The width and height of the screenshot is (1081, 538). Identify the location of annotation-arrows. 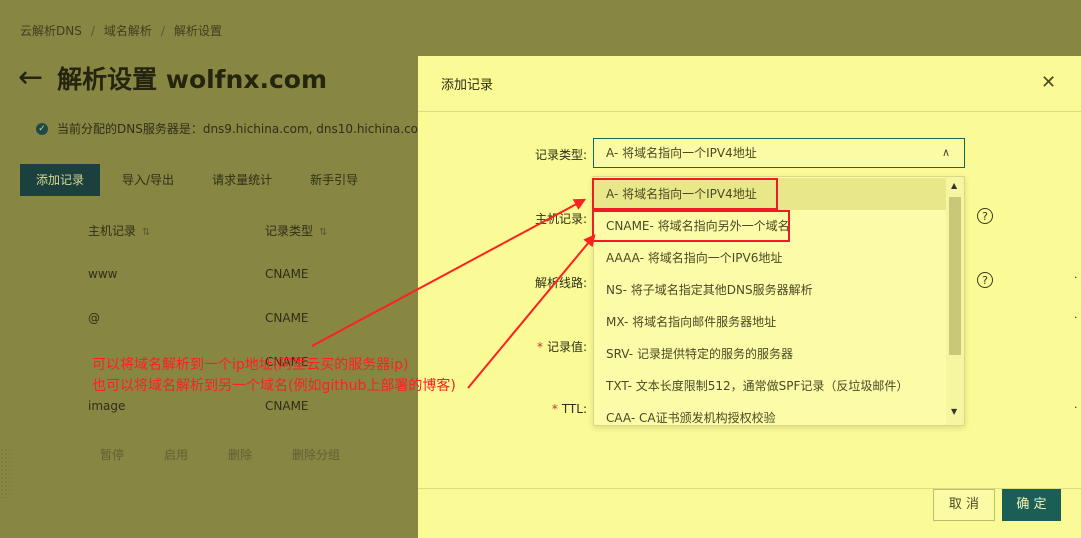
(453, 293).